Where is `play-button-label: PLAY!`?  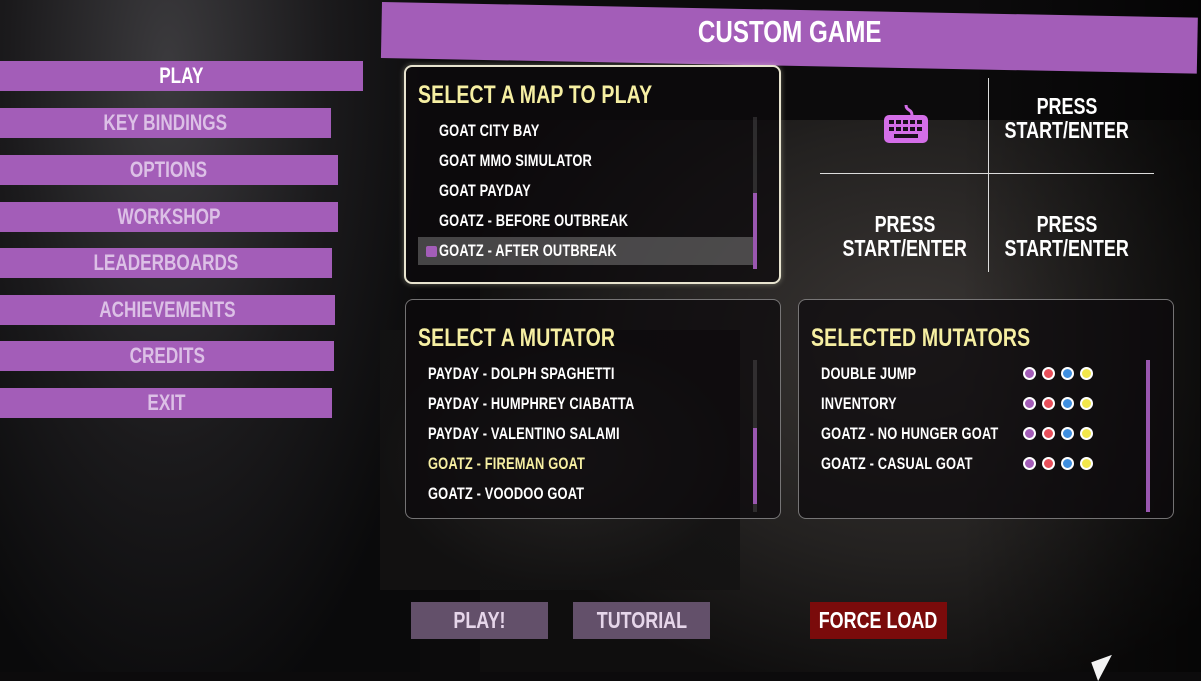 play-button-label: PLAY! is located at coordinates (479, 620).